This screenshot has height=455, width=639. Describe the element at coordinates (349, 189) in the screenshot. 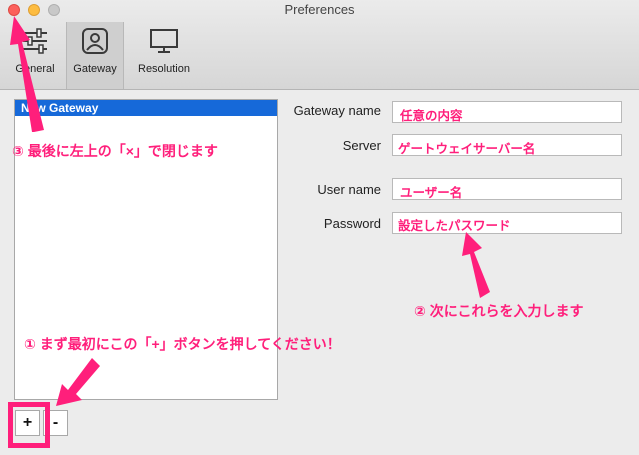

I see `user-name-label: User name` at that location.